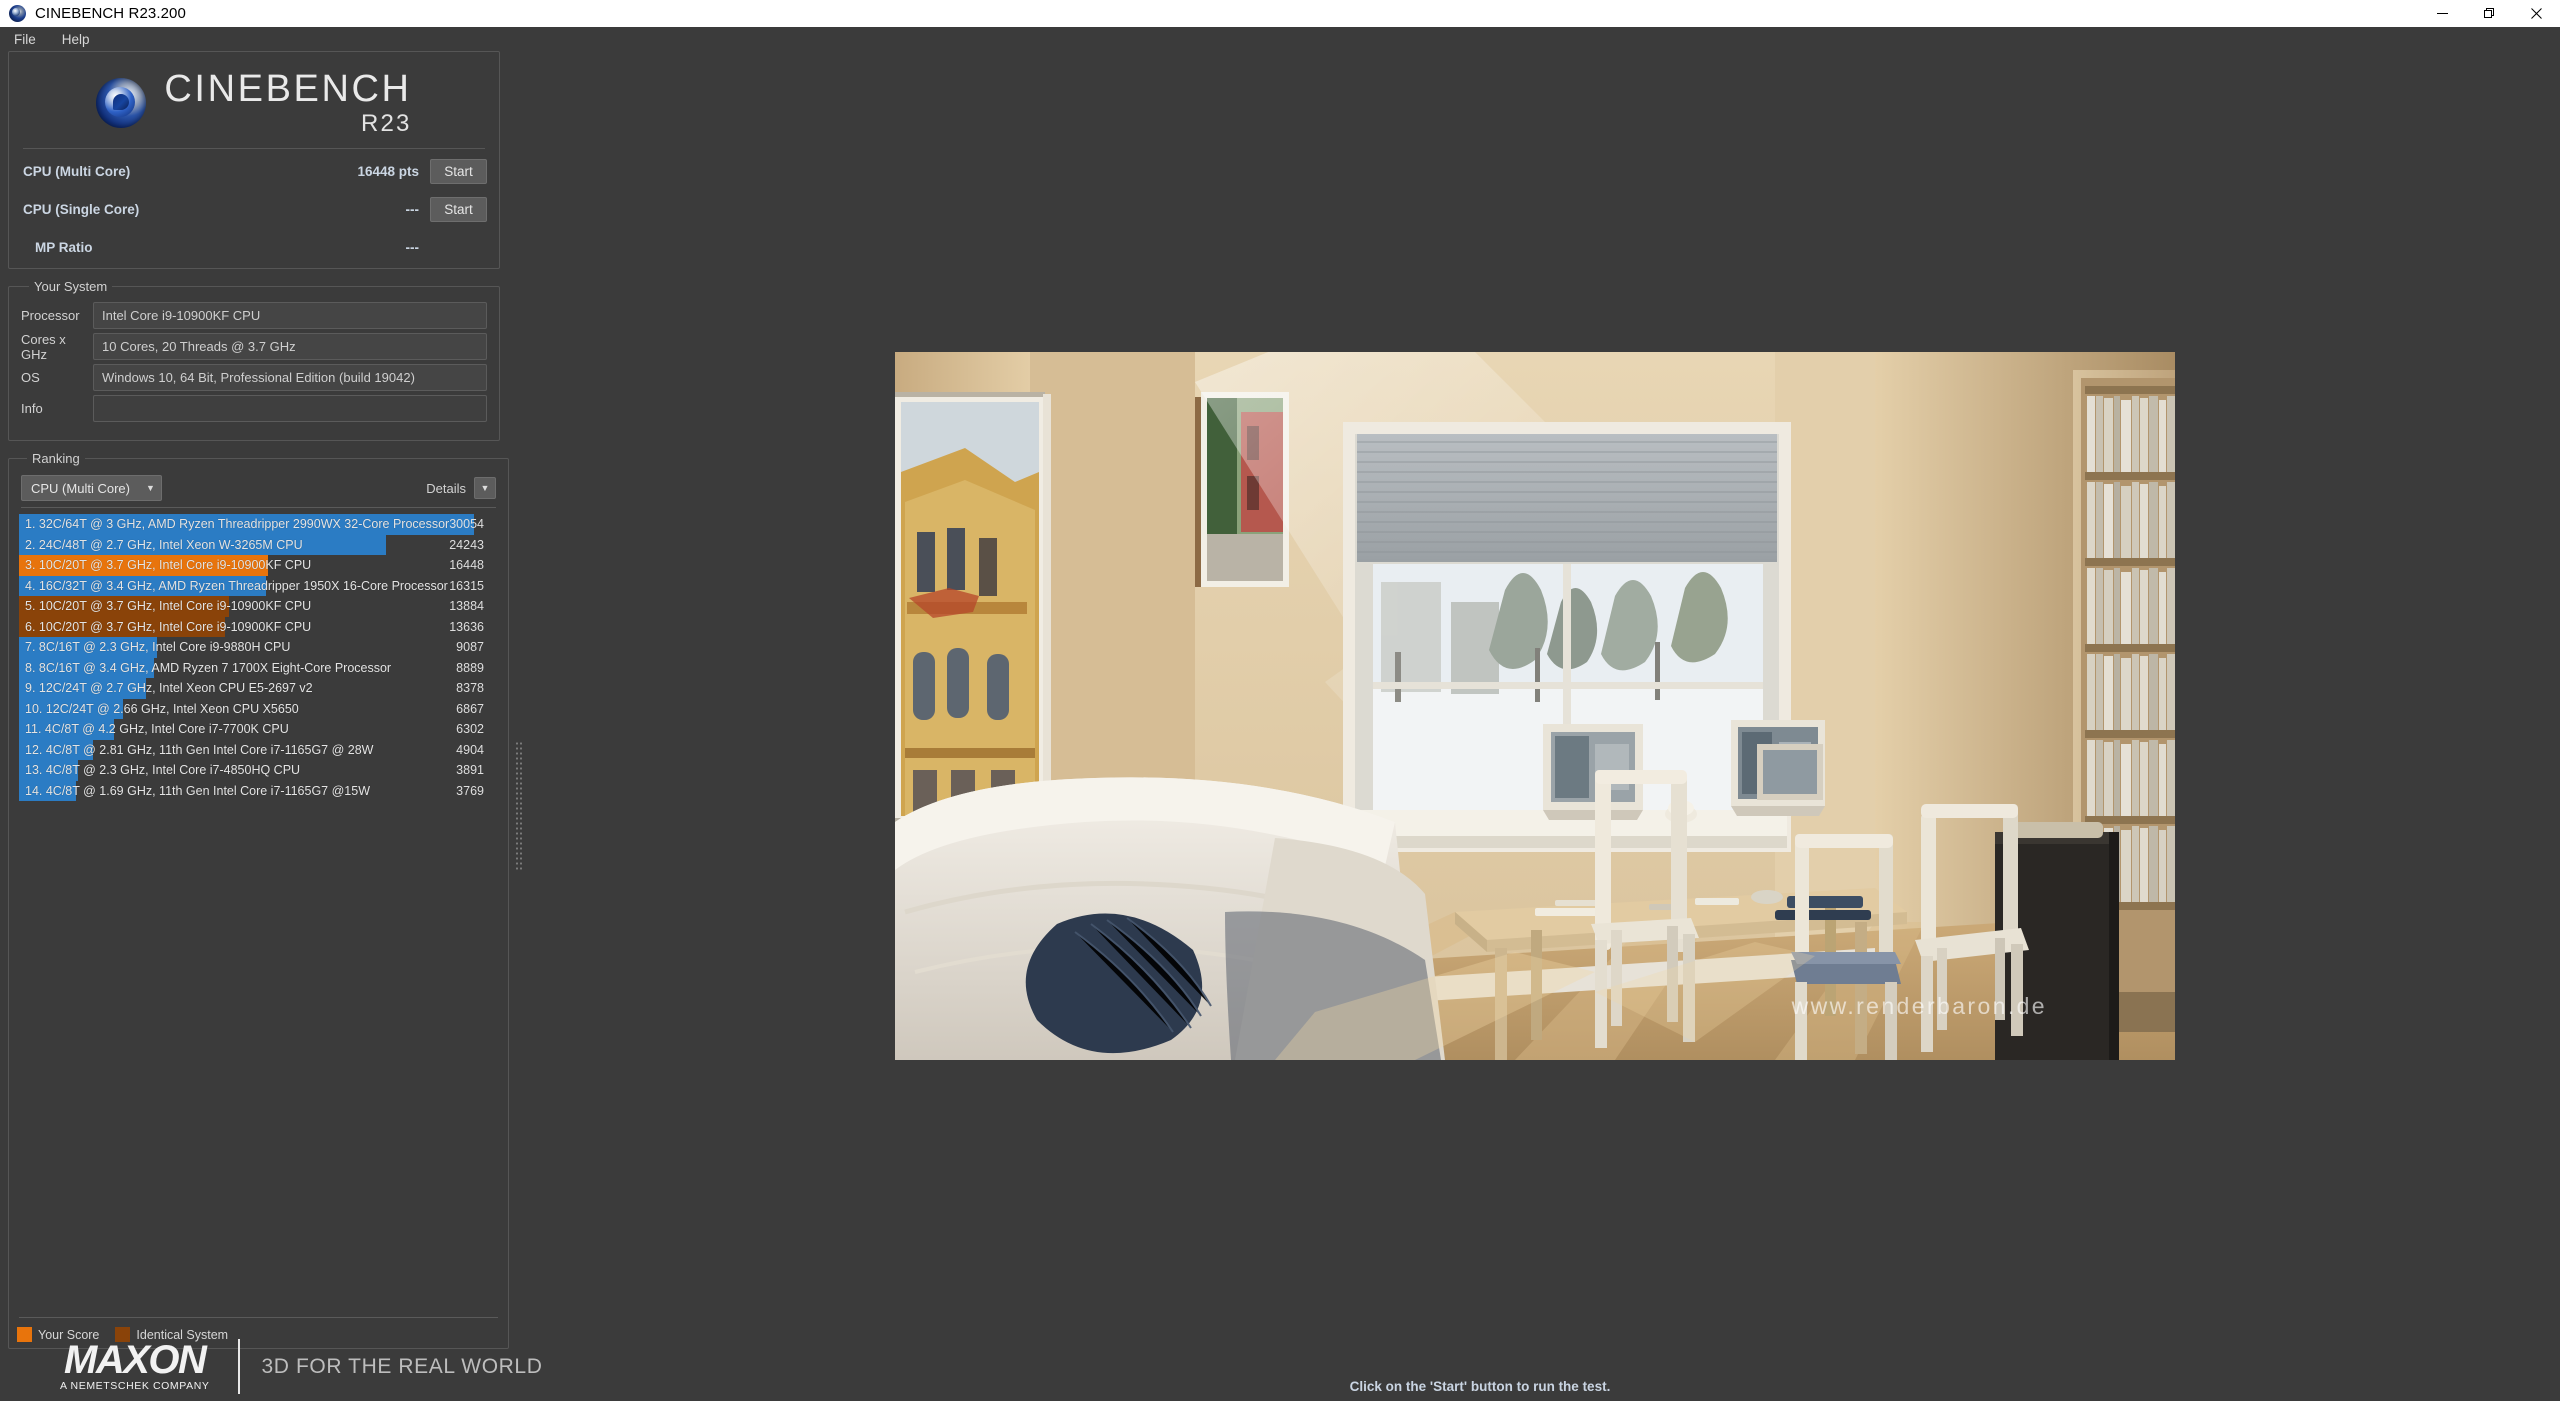  What do you see at coordinates (56, 458) in the screenshot?
I see `ranking-panel-title: Ranking` at bounding box center [56, 458].